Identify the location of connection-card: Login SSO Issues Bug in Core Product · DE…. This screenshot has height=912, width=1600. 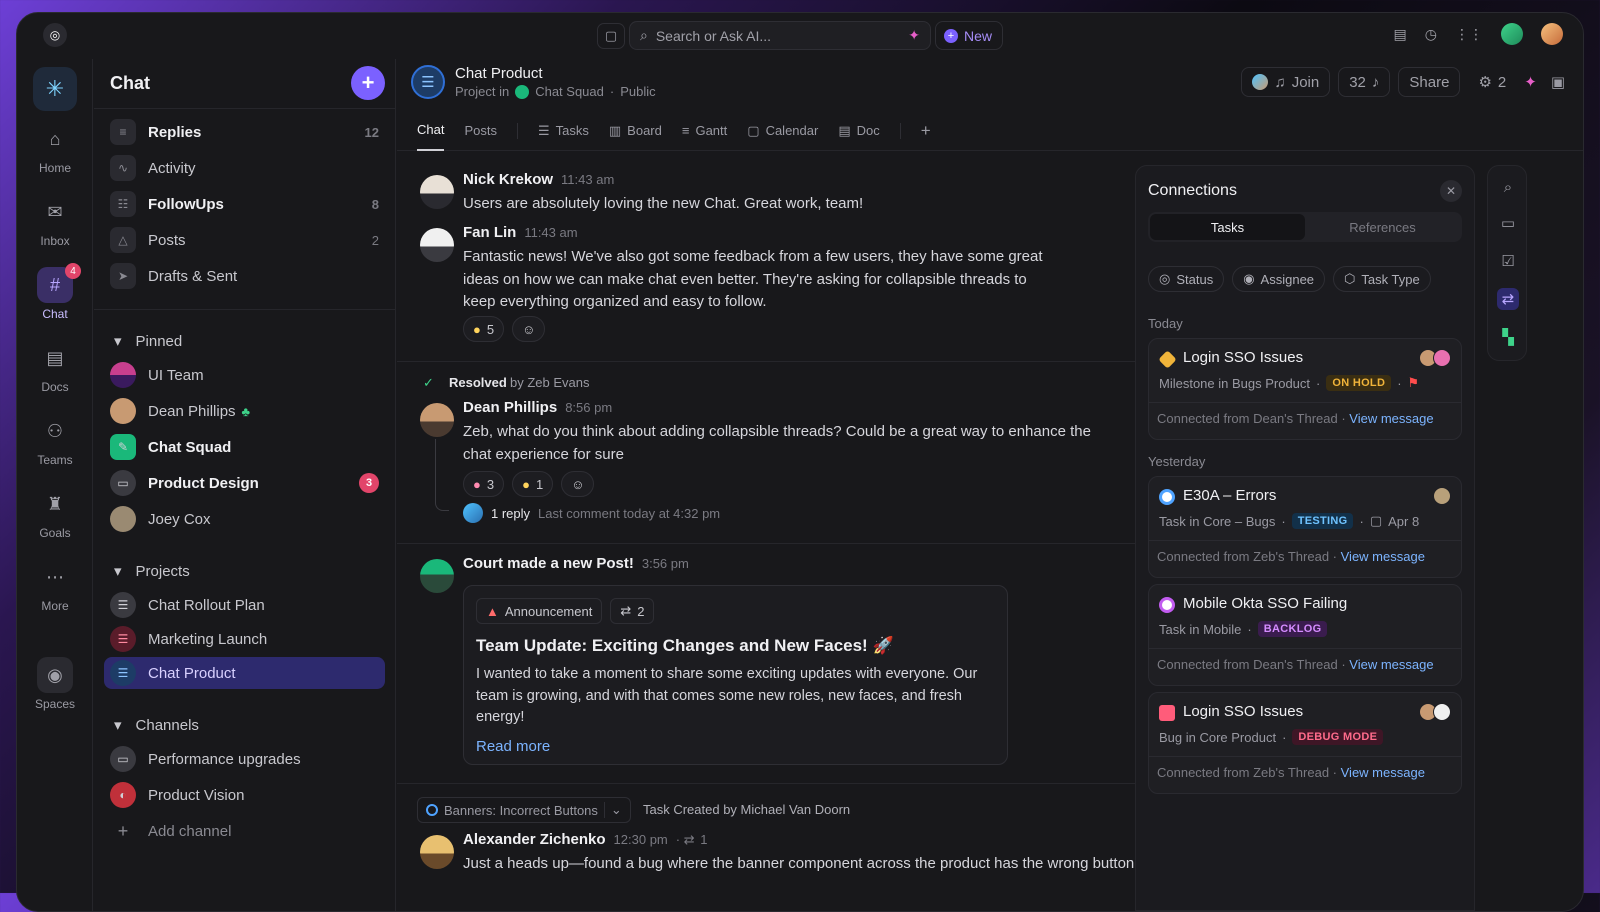
(1305, 743).